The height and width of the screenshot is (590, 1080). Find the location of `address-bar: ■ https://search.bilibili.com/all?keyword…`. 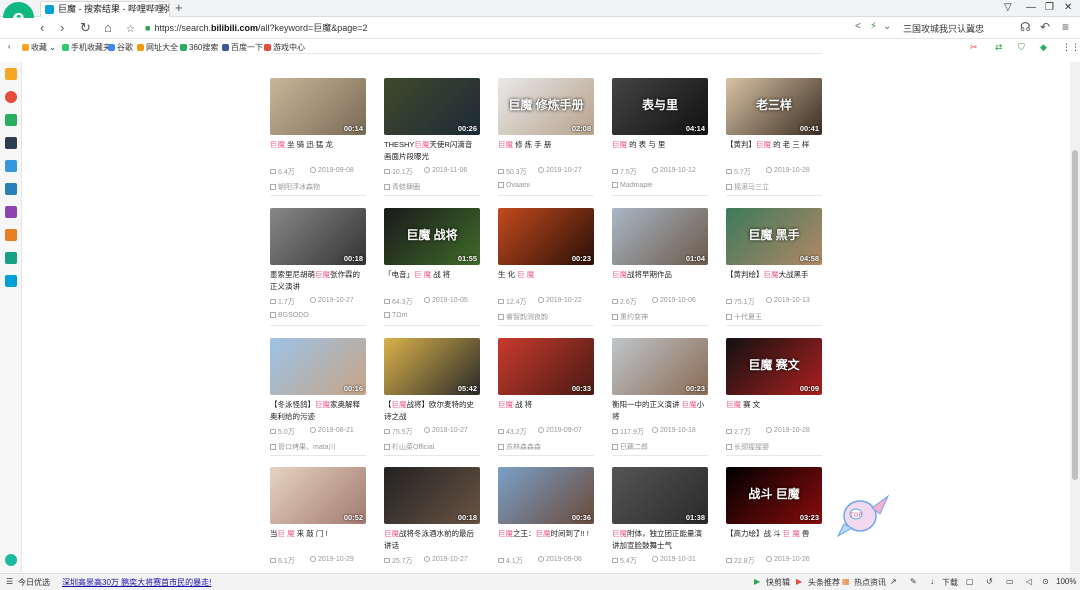

address-bar: ■ https://search.bilibili.com/all?keyword… is located at coordinates (520, 28).